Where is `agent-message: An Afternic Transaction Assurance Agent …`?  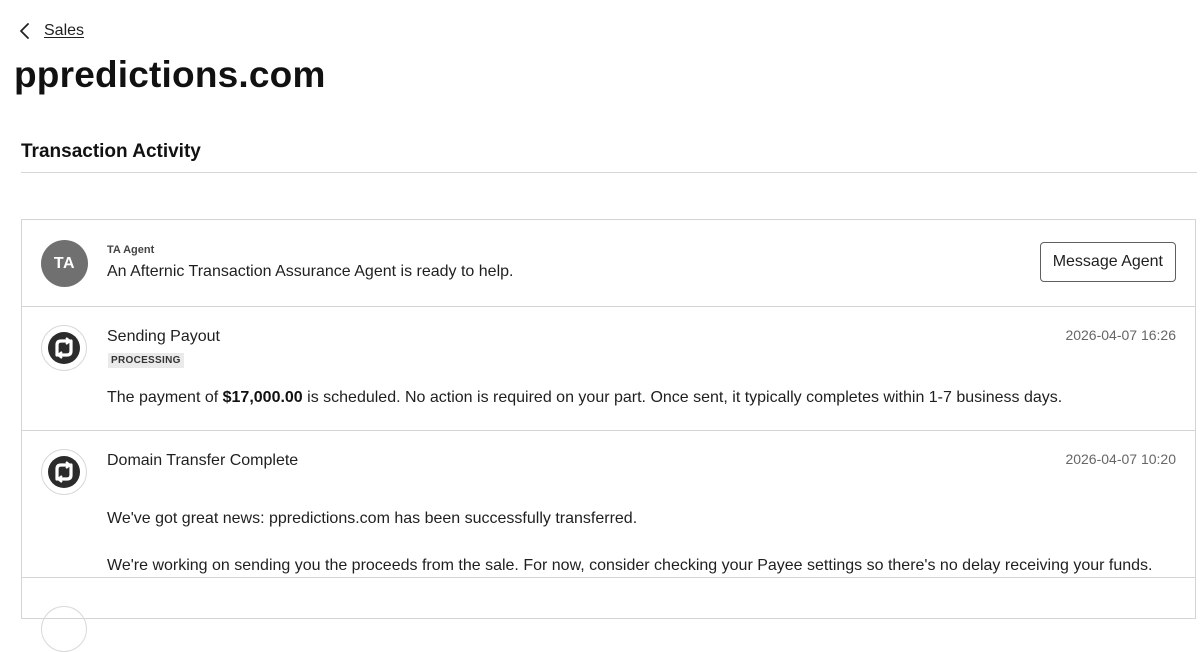 agent-message: An Afternic Transaction Assurance Agent … is located at coordinates (310, 271).